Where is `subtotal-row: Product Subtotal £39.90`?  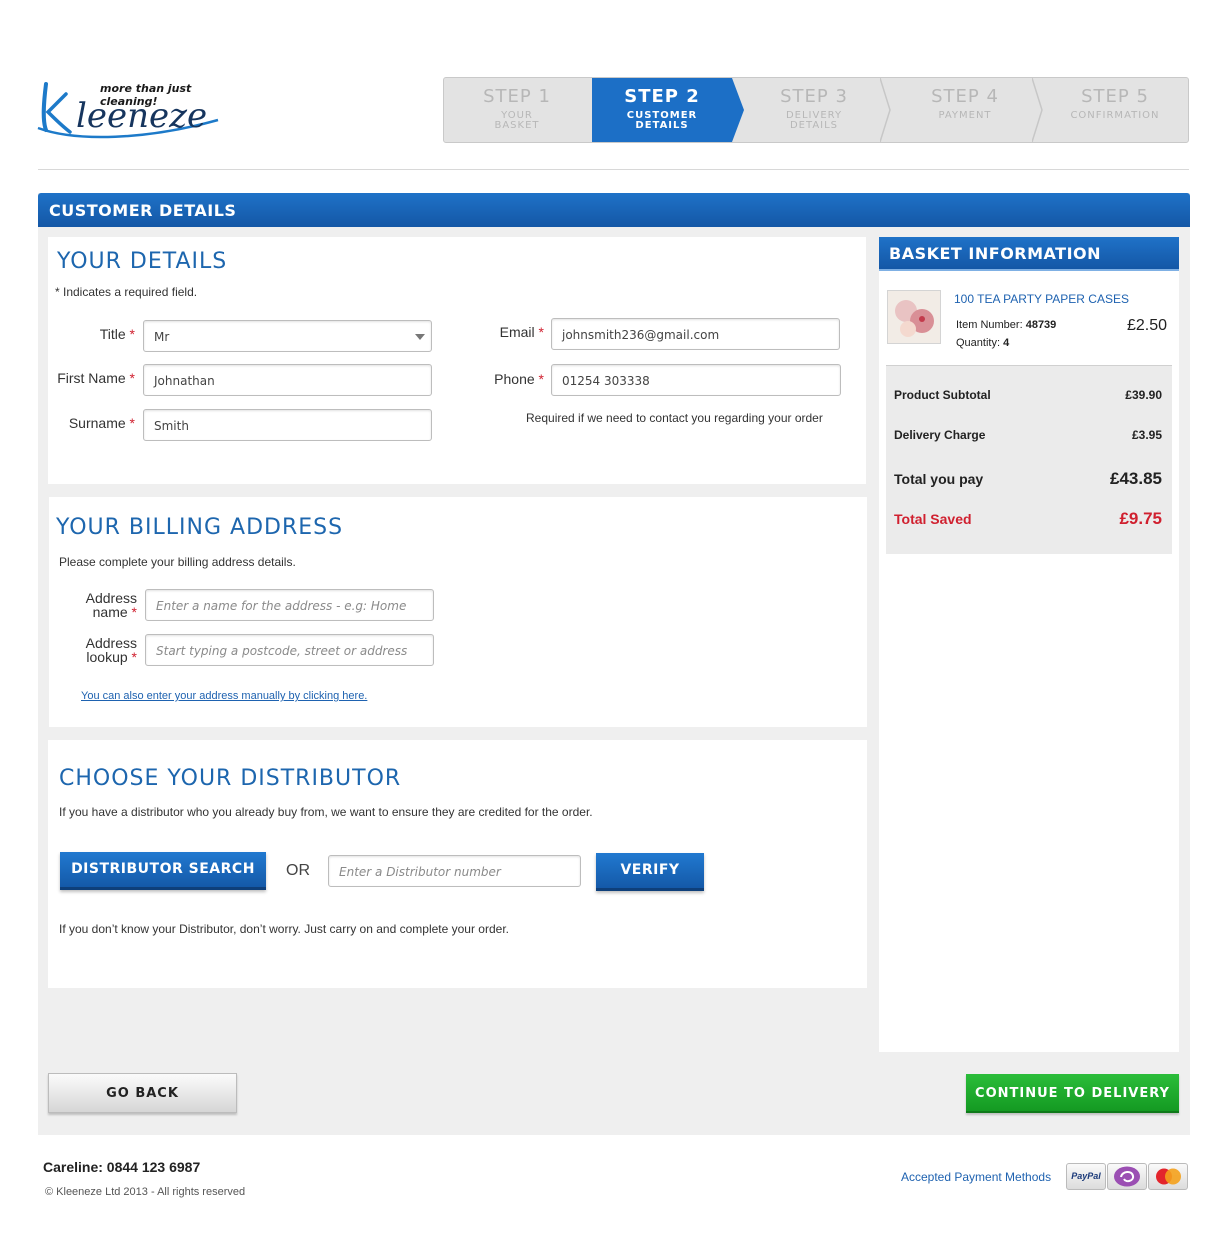 subtotal-row: Product Subtotal £39.90 is located at coordinates (1028, 395).